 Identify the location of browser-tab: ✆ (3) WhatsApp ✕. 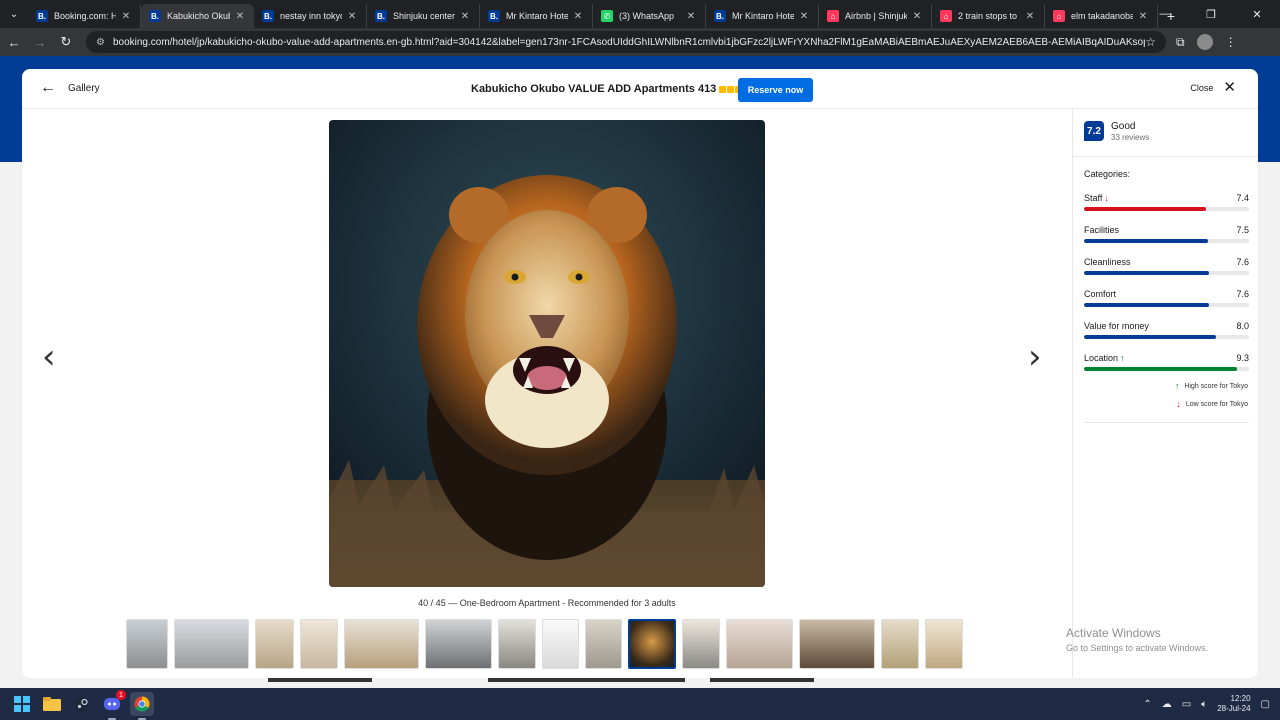
(649, 16).